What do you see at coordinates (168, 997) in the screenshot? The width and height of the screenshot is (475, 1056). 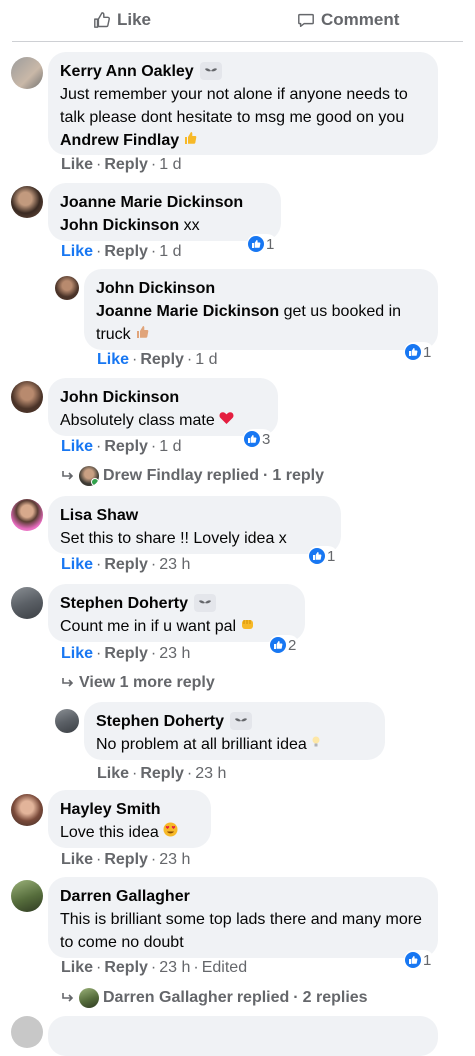 I see `replier-name: Darren Gallagher` at bounding box center [168, 997].